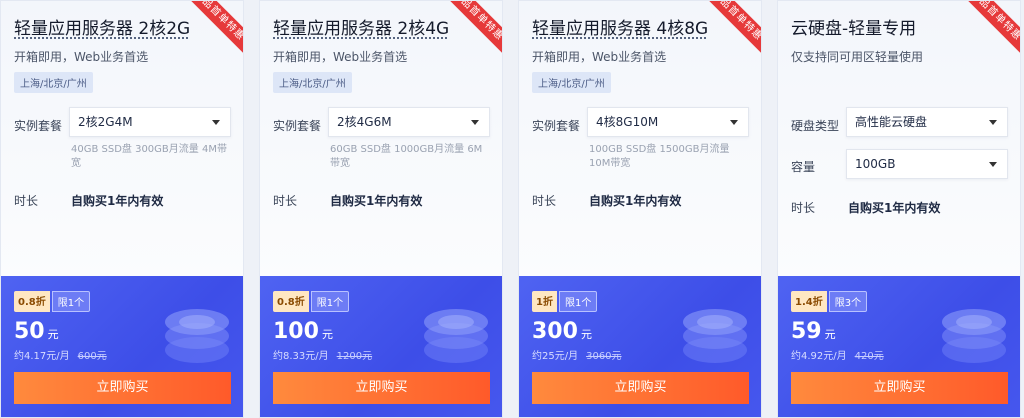 The width and height of the screenshot is (1024, 418). Describe the element at coordinates (361, 29) in the screenshot. I see `card-title: 轻量应用服务器 2核4G` at that location.